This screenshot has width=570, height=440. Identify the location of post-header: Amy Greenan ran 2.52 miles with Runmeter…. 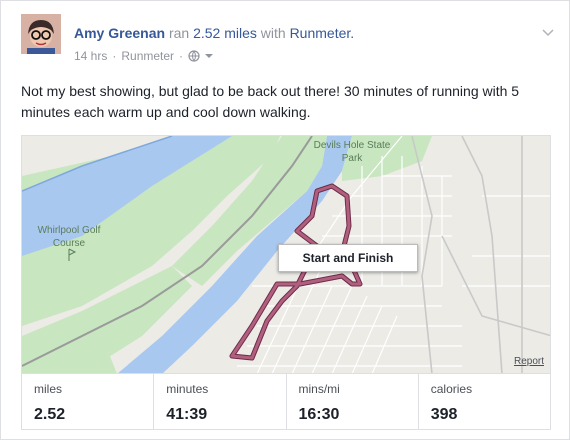
(214, 33).